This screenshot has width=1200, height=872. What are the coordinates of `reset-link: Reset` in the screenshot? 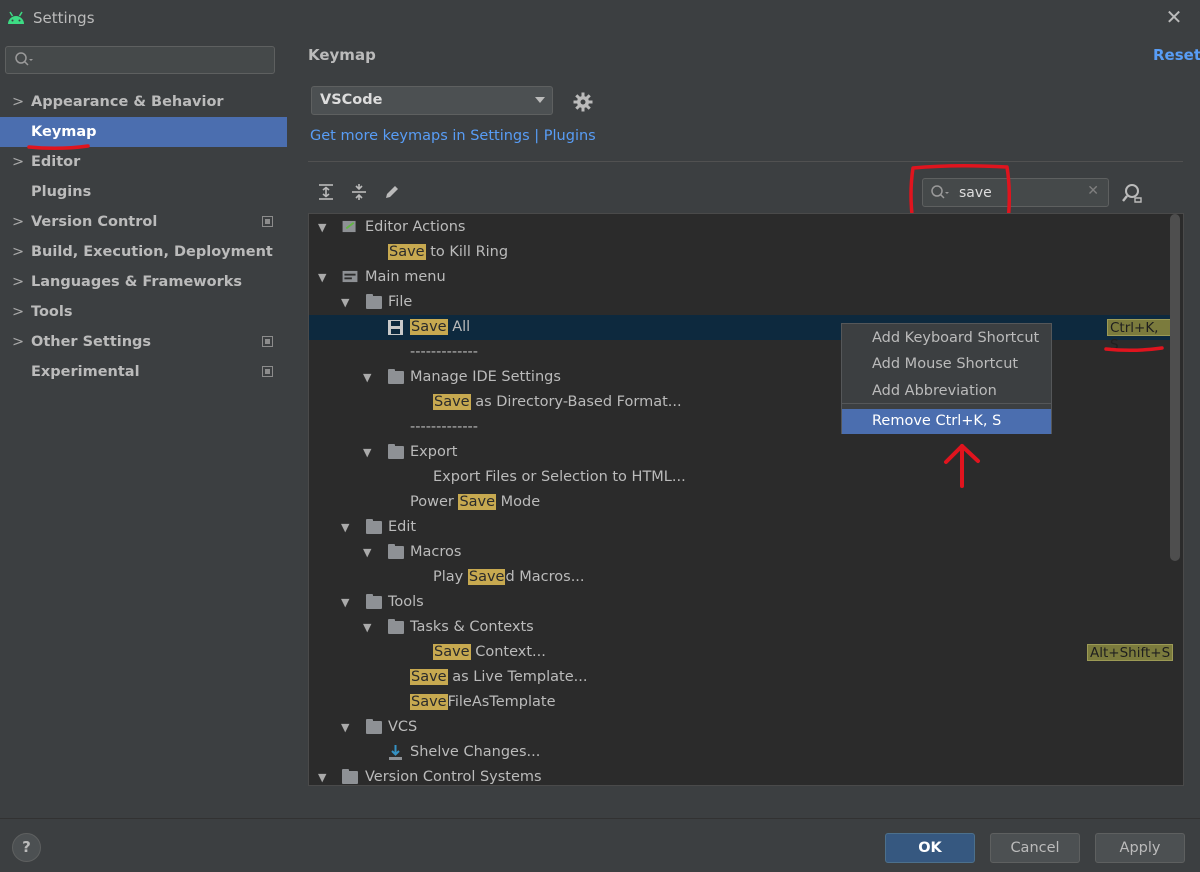 It's located at (1176, 55).